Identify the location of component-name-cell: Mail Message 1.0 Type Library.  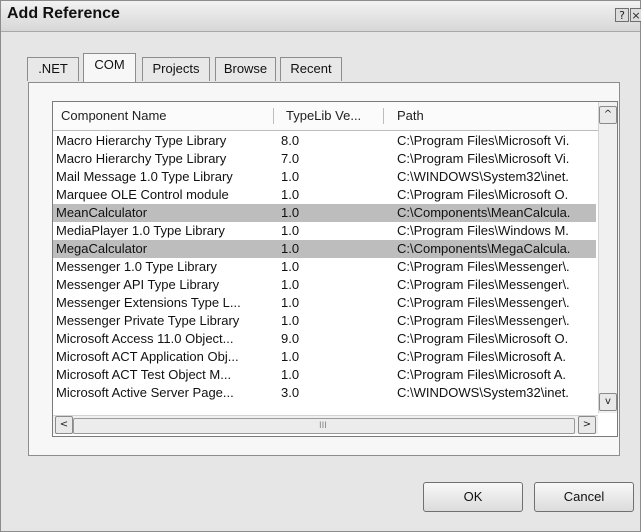
(144, 176).